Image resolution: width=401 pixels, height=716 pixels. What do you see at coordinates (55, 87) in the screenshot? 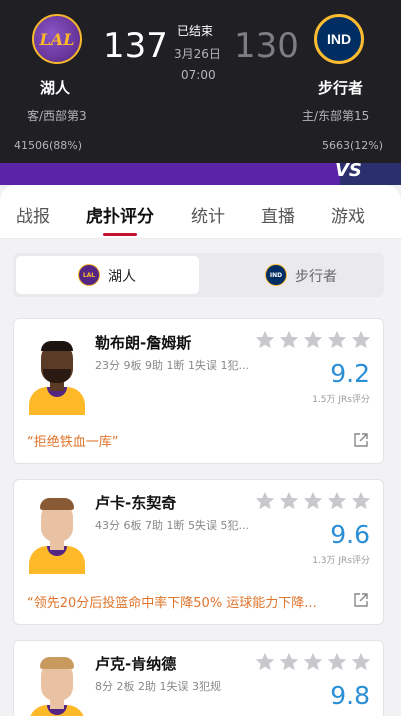
I see `home-team-name: 湖人` at bounding box center [55, 87].